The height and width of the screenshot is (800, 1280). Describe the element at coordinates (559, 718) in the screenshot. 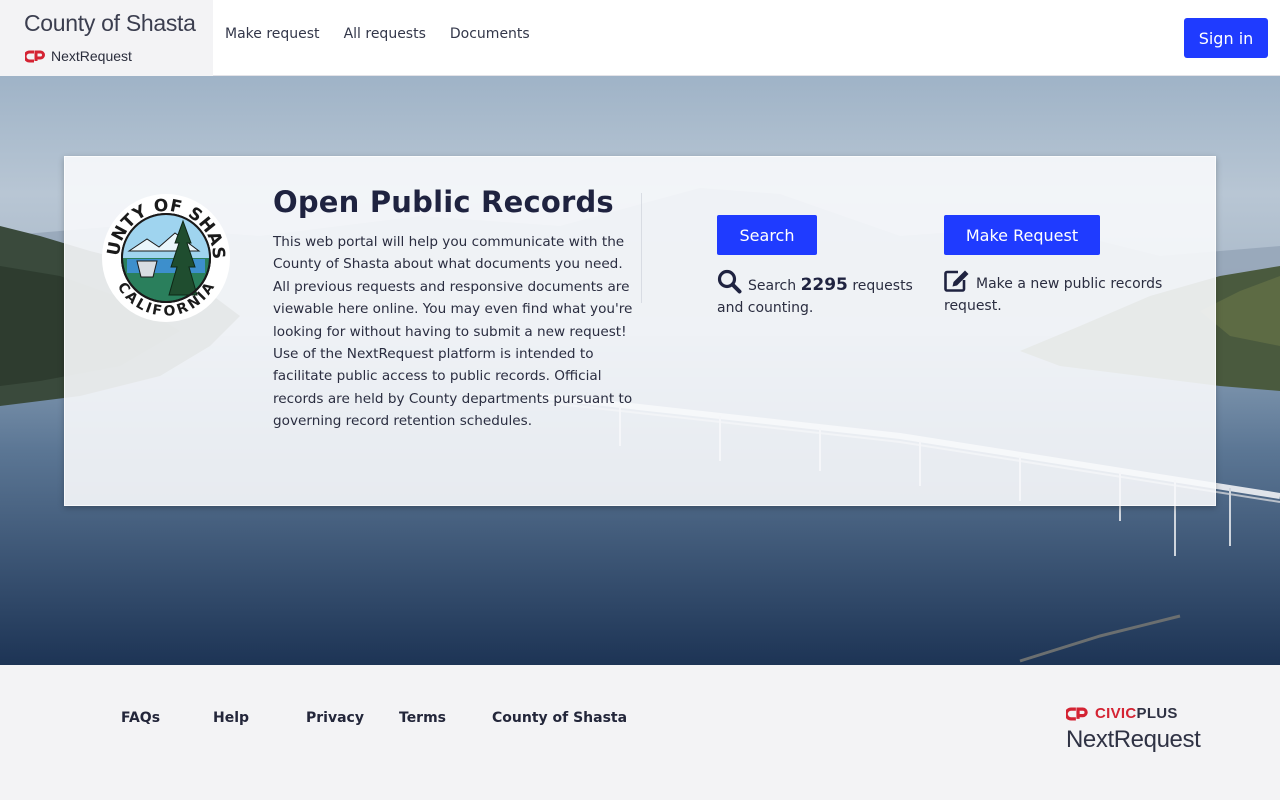

I see `footer-link-county: County of Shasta` at that location.